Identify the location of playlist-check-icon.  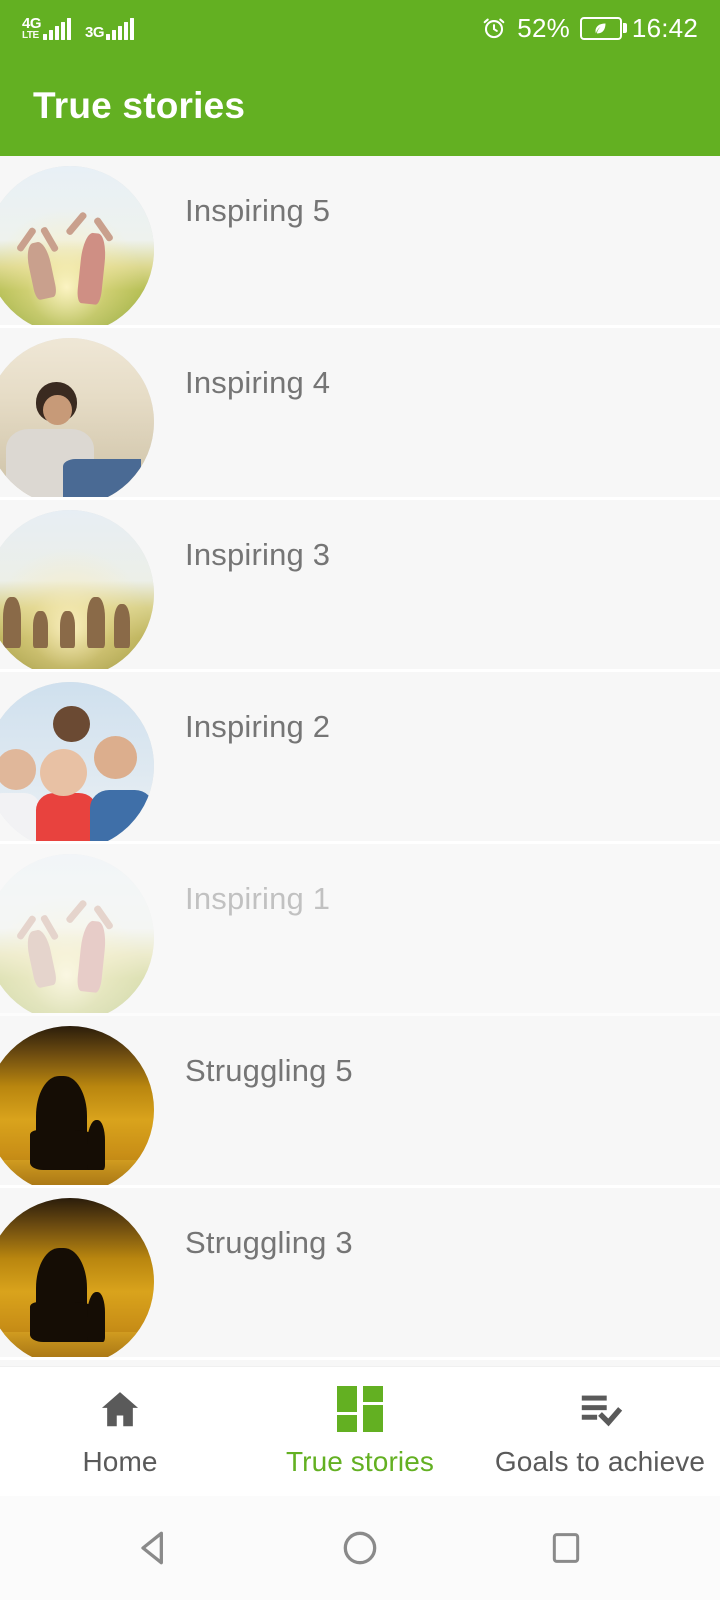
(600, 1409).